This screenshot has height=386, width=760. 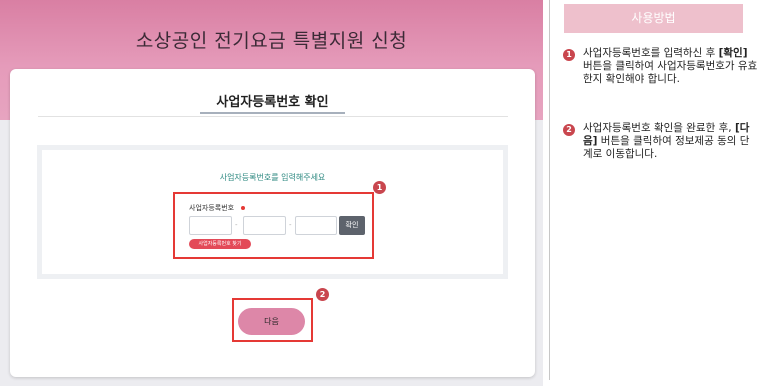 I want to click on step-text-part: 사업자등록번호 확인을 완료한 후,, so click(x=659, y=128).